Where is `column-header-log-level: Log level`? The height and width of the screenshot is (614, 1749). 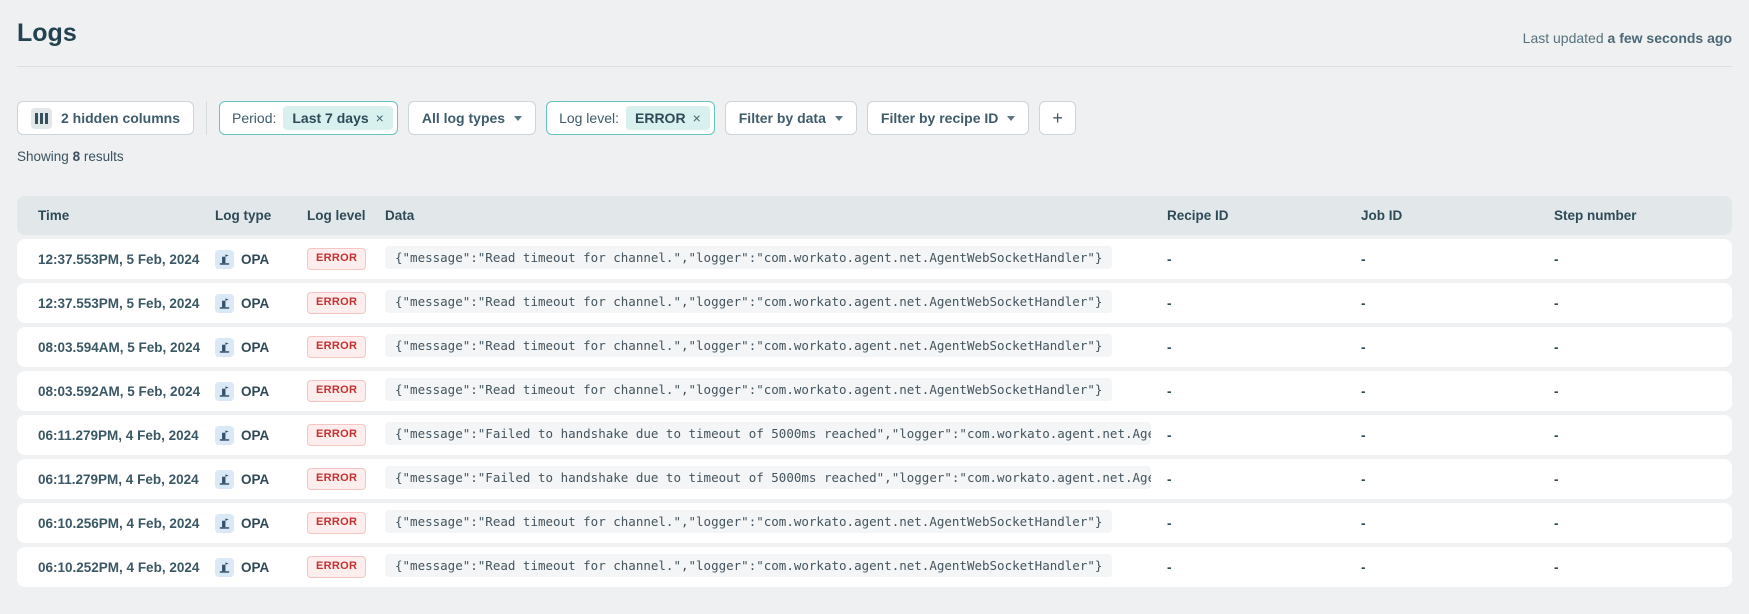 column-header-log-level: Log level is located at coordinates (336, 215).